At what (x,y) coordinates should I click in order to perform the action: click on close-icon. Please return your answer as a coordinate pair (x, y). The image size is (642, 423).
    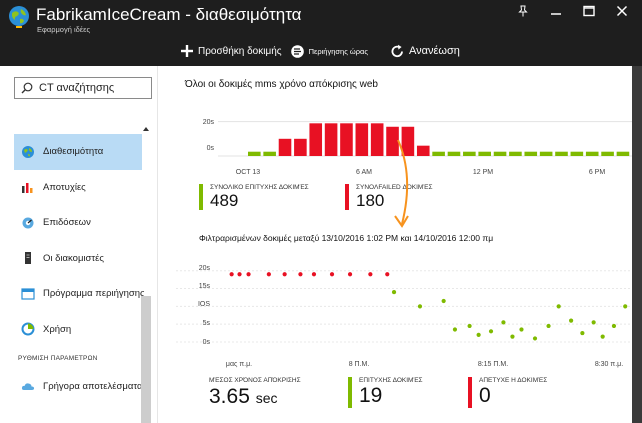
    Looking at the image, I should click on (621, 11).